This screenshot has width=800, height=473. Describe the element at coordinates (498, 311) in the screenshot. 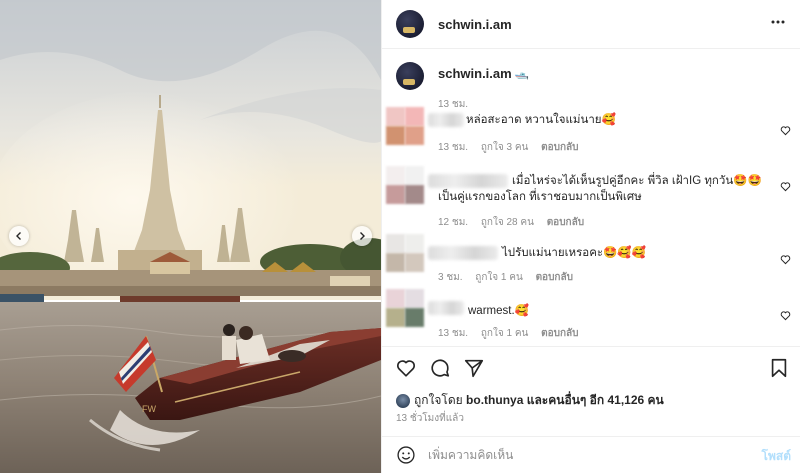

I see `comment-text: warmest.🥰` at that location.